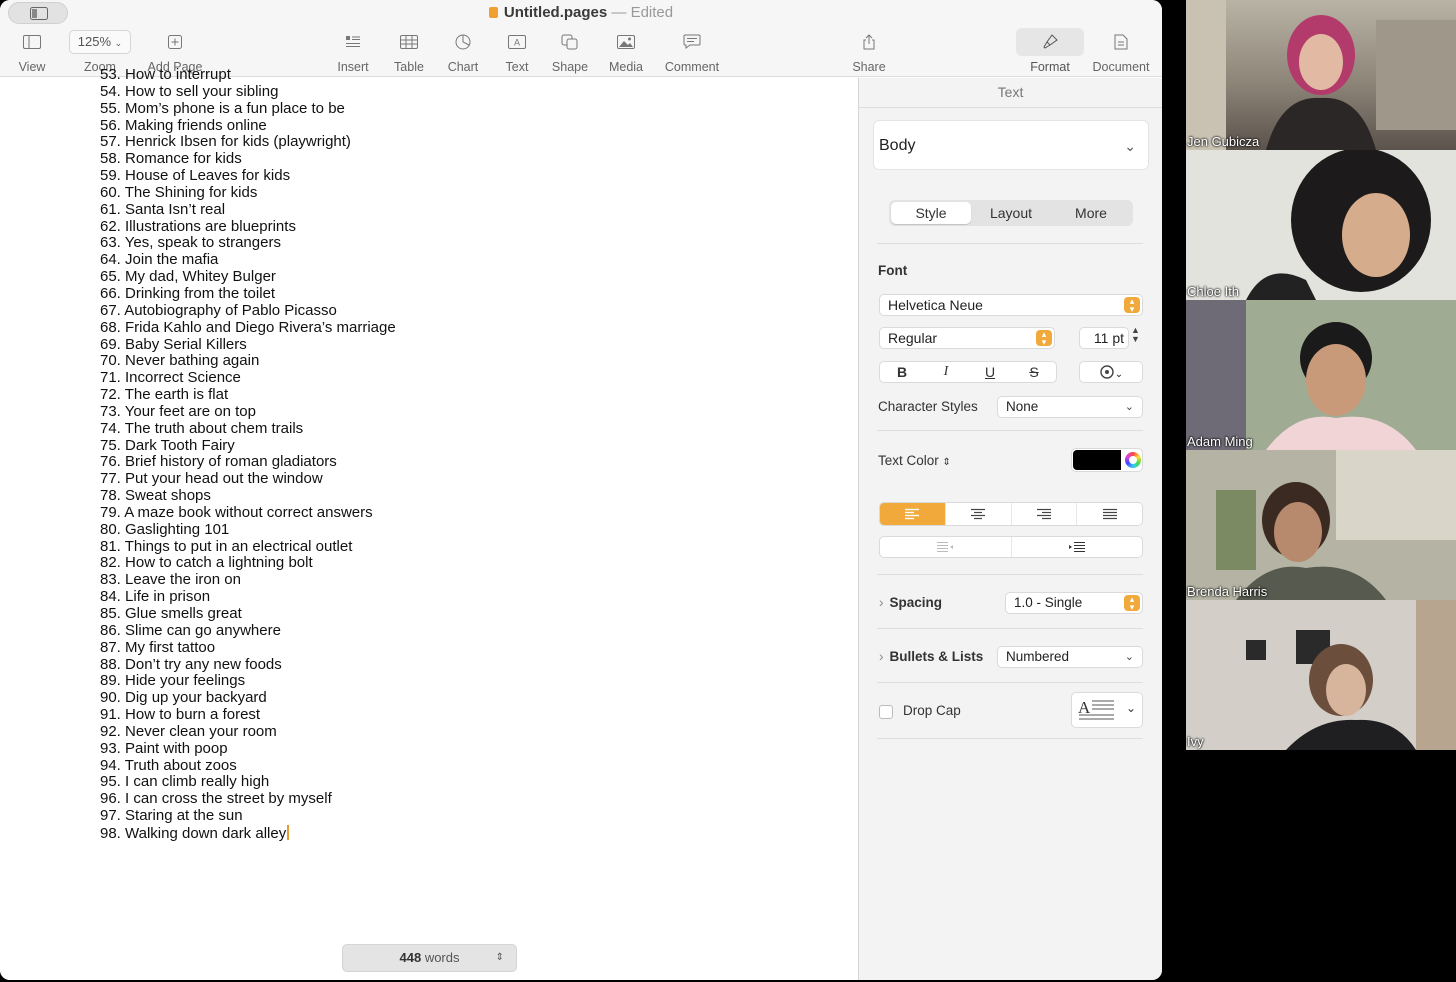  I want to click on participant-tile: Chloe Ith, so click(1321, 225).